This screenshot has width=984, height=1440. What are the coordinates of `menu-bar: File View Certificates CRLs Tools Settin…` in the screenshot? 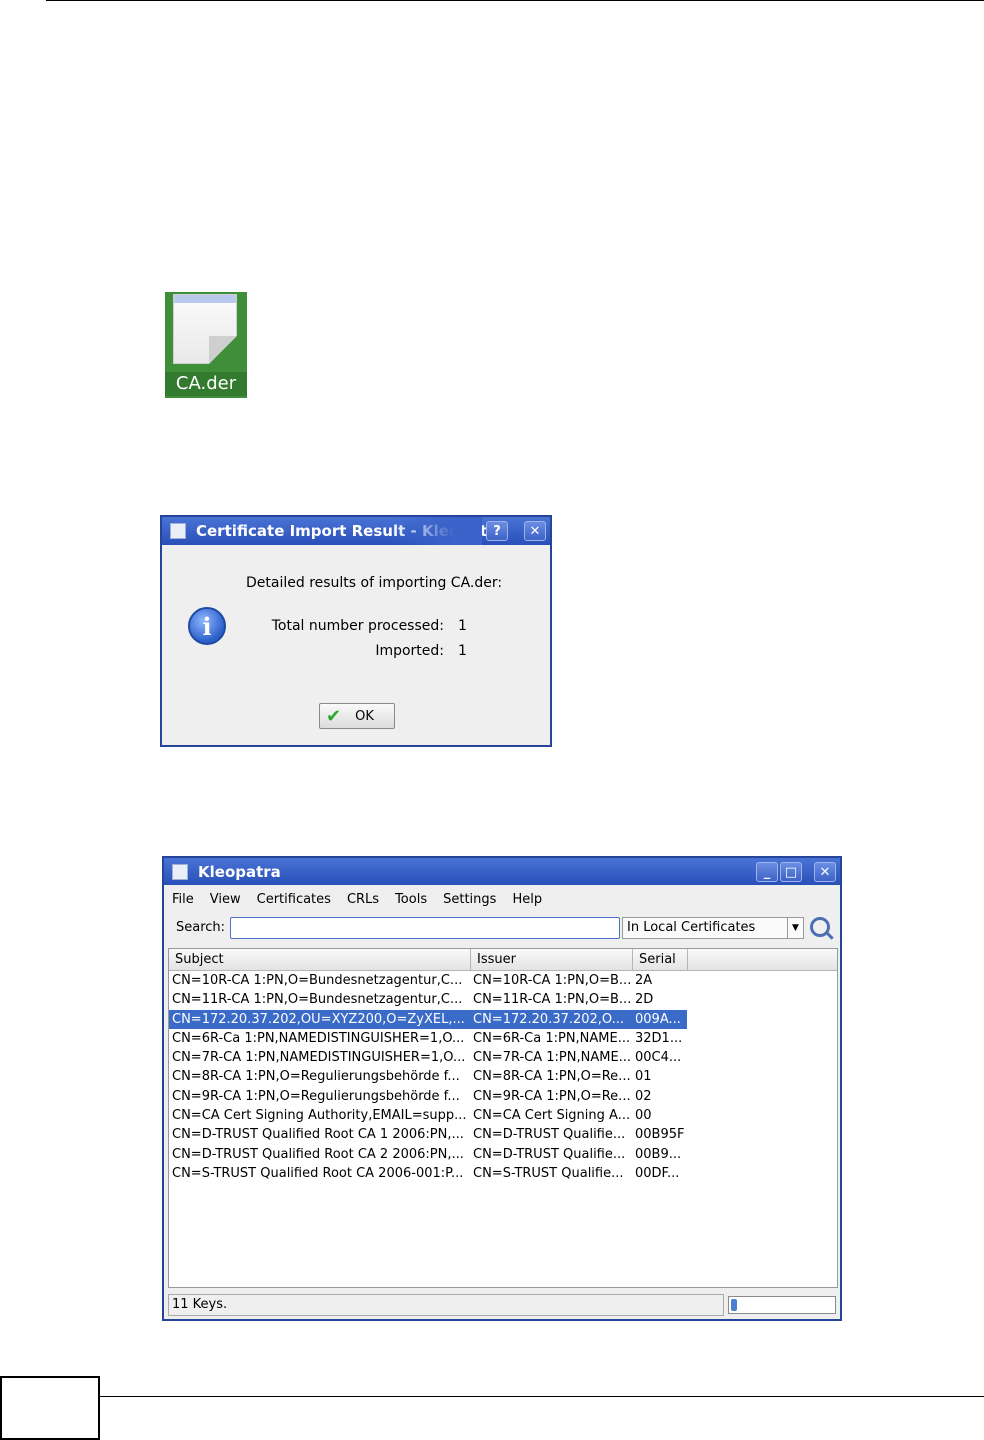 It's located at (502, 899).